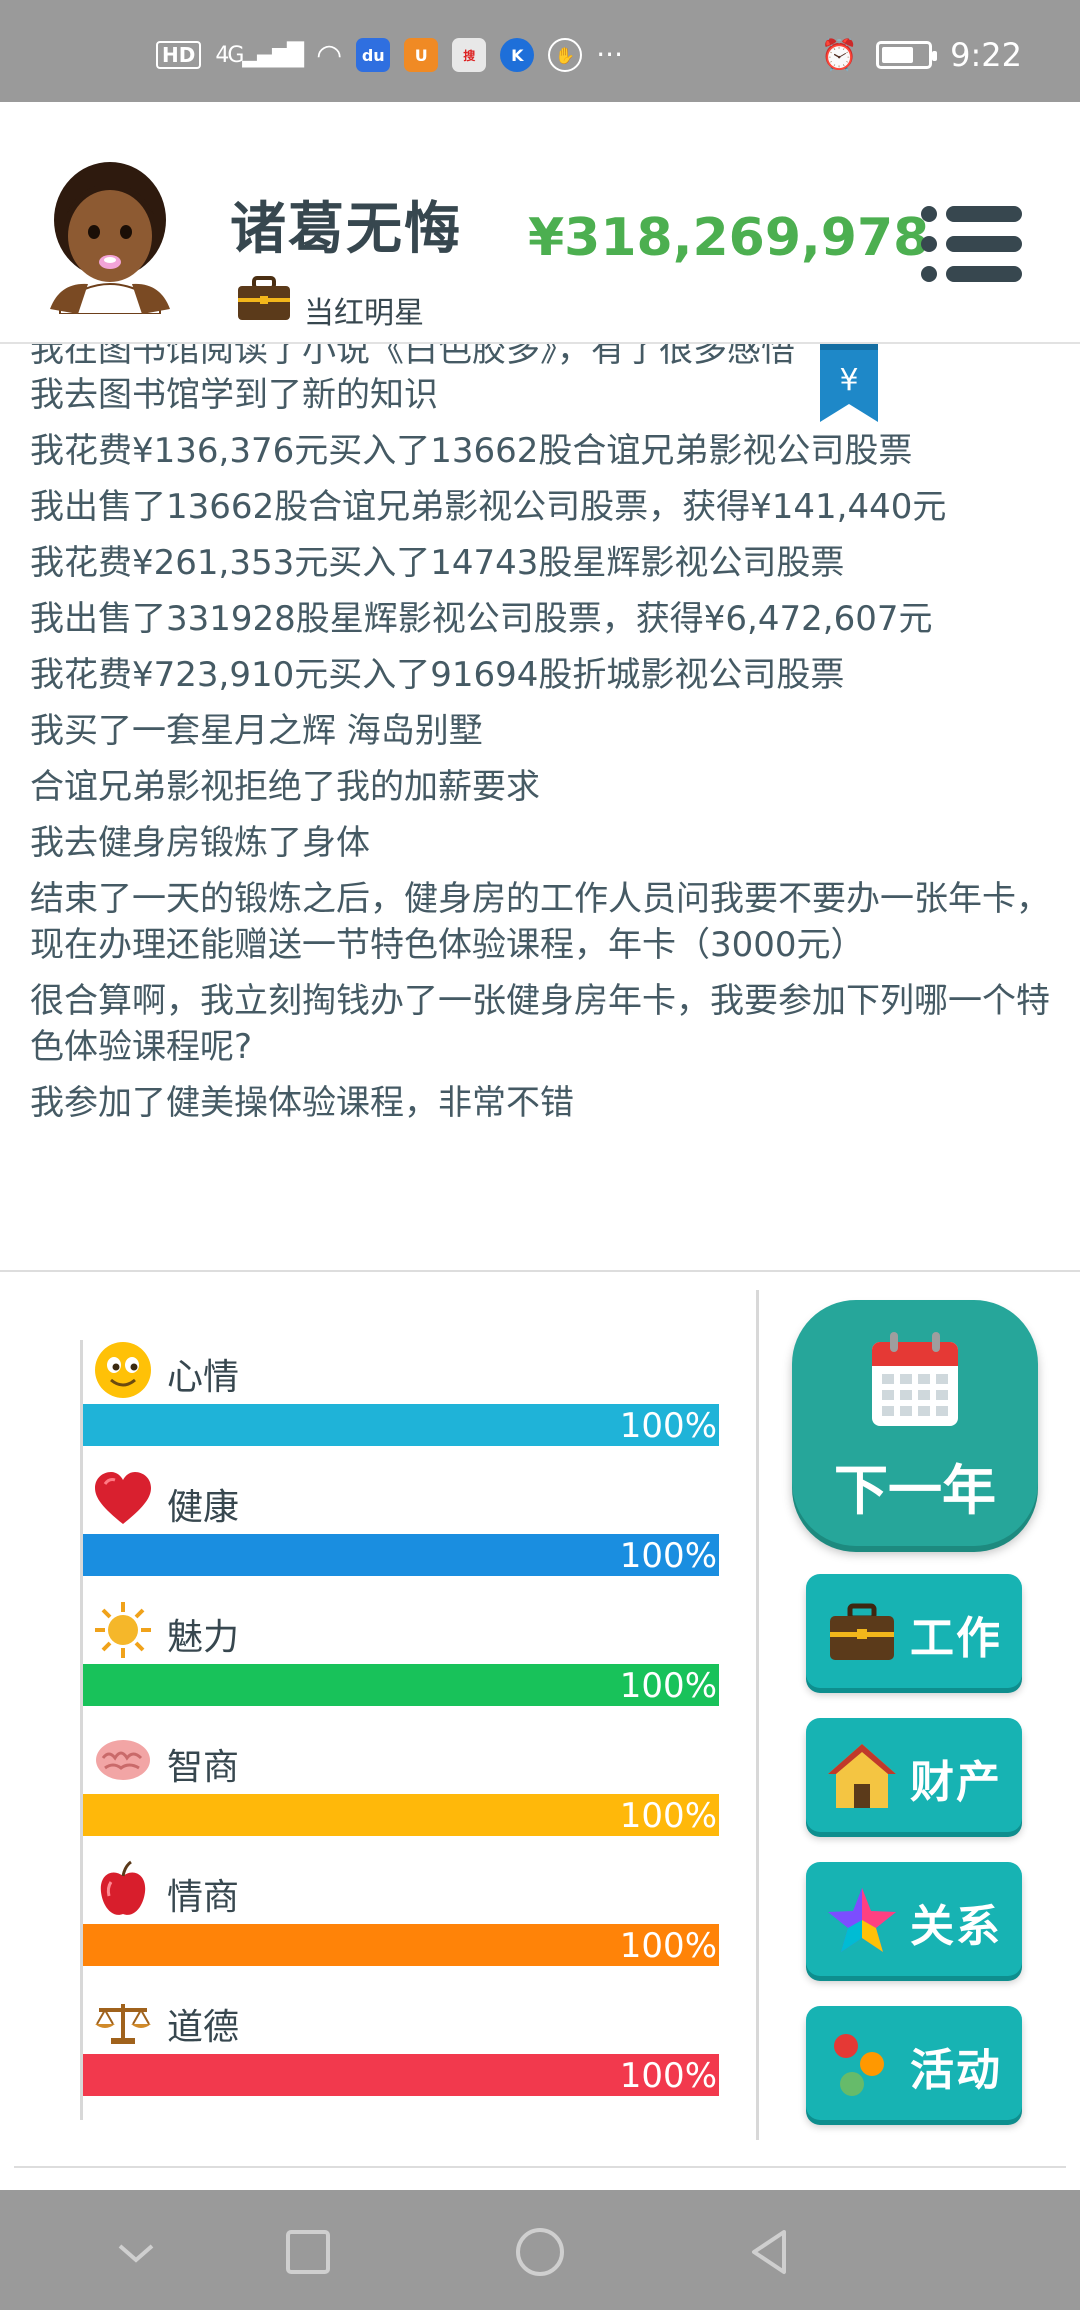 The height and width of the screenshot is (2310, 1080). Describe the element at coordinates (203, 2027) in the screenshot. I see `stat-label: 道德` at that location.